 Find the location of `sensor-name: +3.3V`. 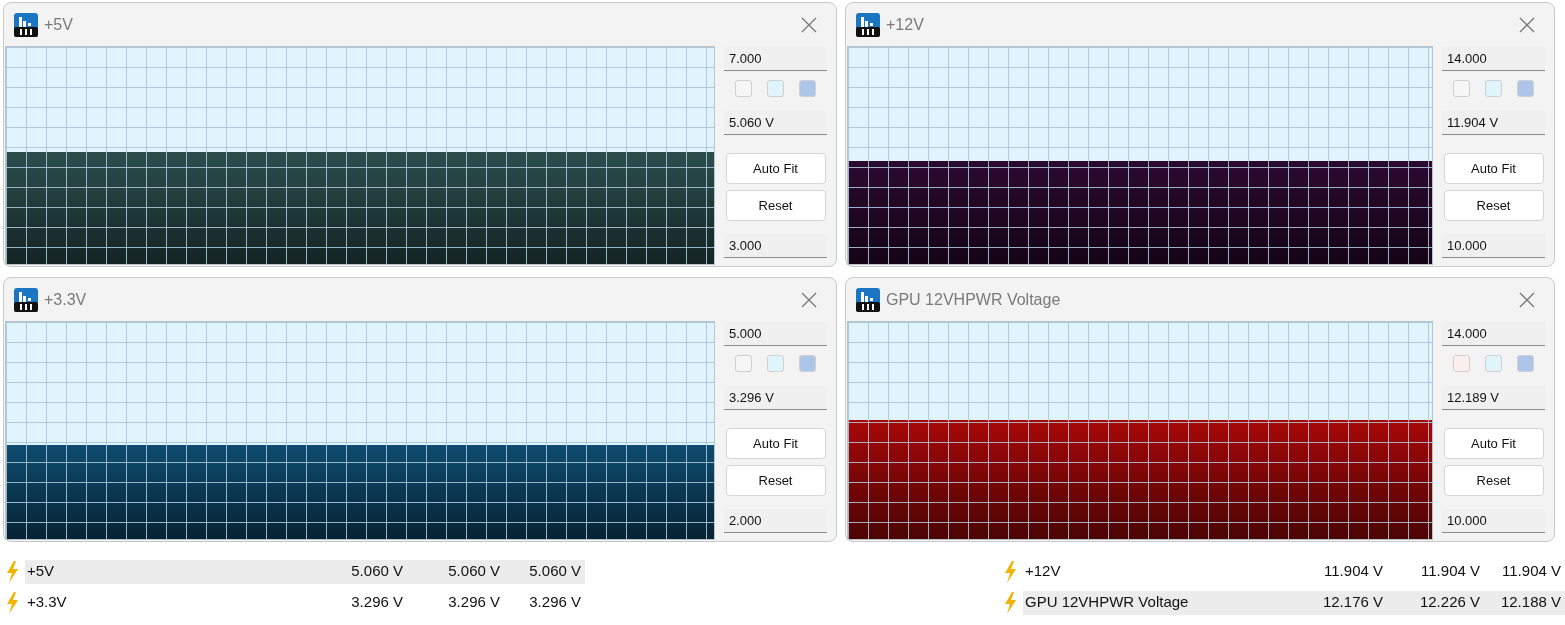

sensor-name: +3.3V is located at coordinates (47, 602).